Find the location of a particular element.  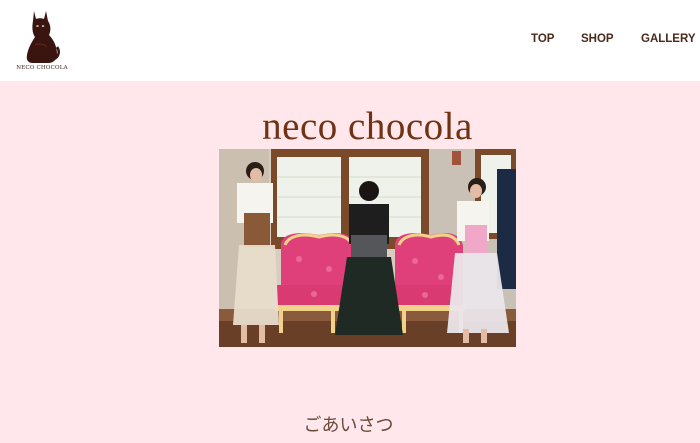

nav-shop: SHOP is located at coordinates (597, 39).